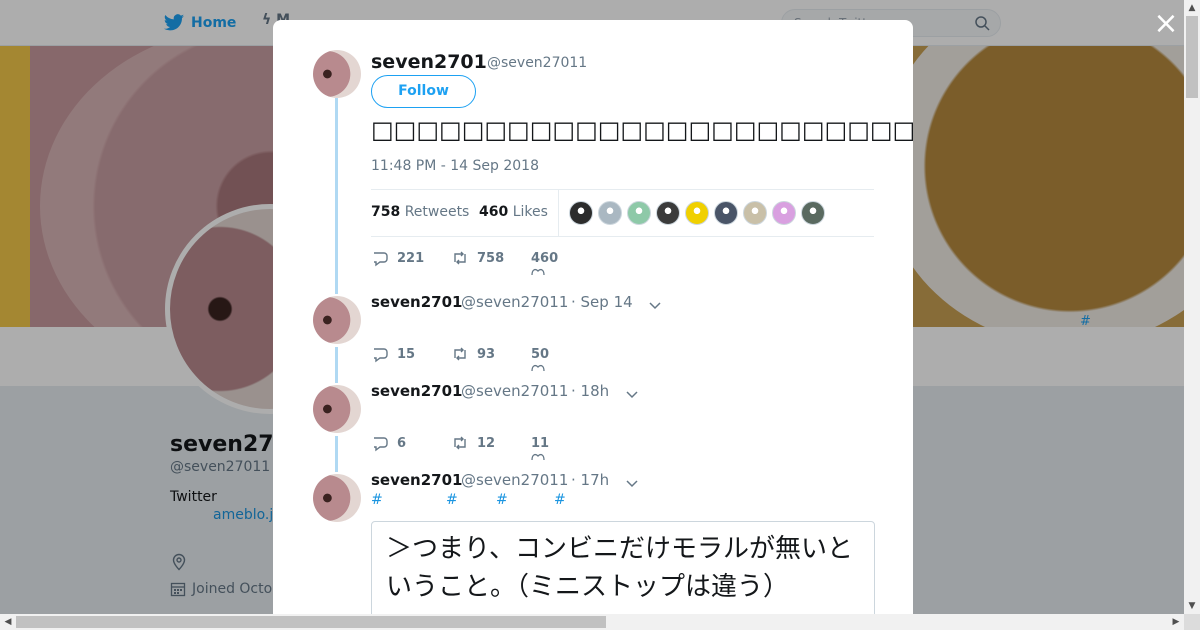  I want to click on stats-divider, so click(558, 213).